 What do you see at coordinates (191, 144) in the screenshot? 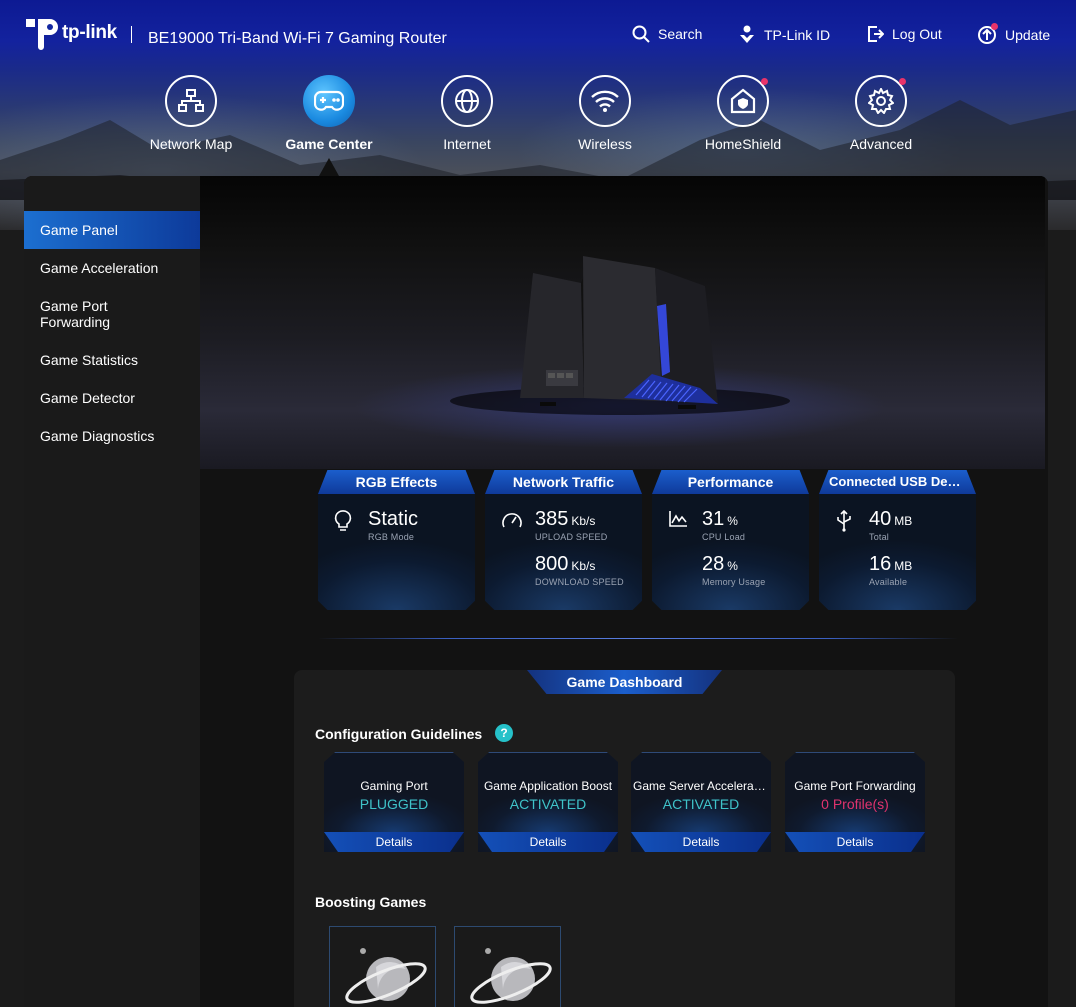
I see `nav-label: Network Map` at bounding box center [191, 144].